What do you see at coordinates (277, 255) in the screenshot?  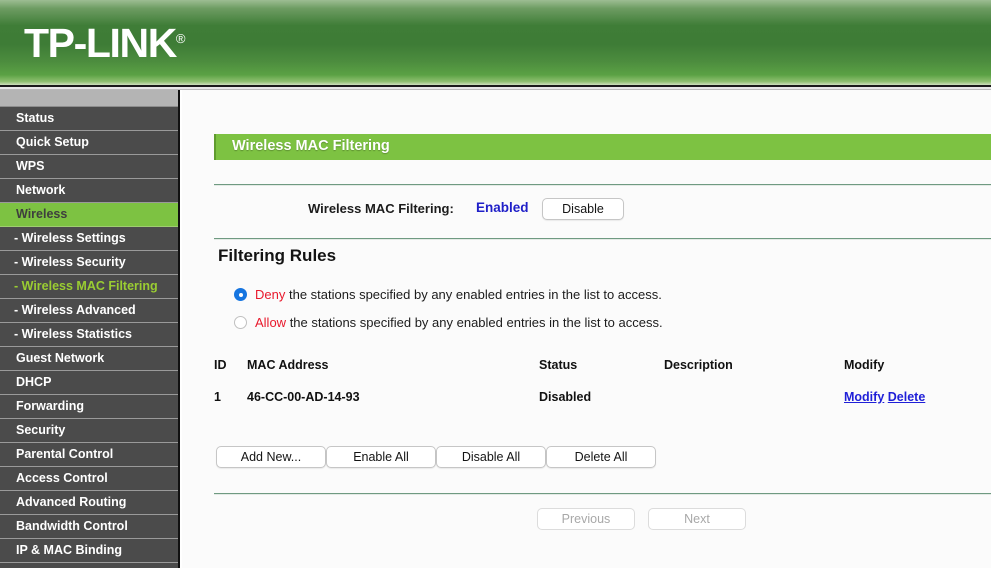 I see `filtering-rules-heading: Filtering Rules` at bounding box center [277, 255].